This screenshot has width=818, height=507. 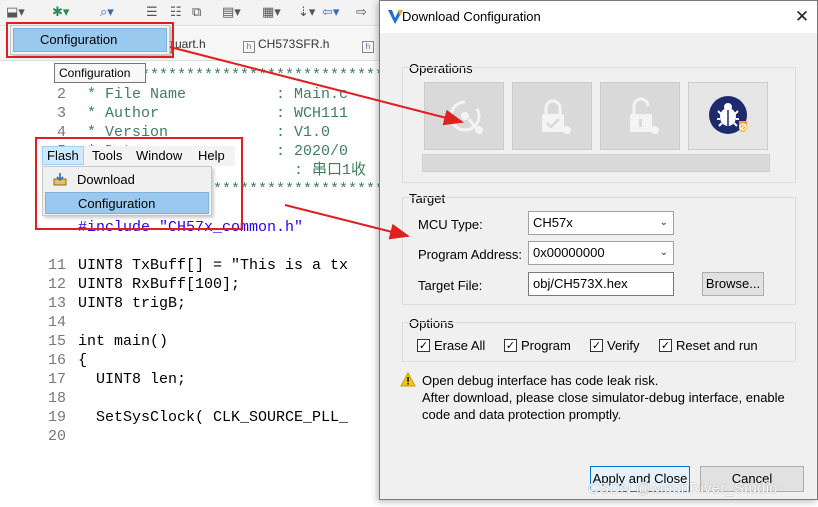 What do you see at coordinates (231, 13) in the screenshot?
I see `list-toolbar-icon: ▤▾` at bounding box center [231, 13].